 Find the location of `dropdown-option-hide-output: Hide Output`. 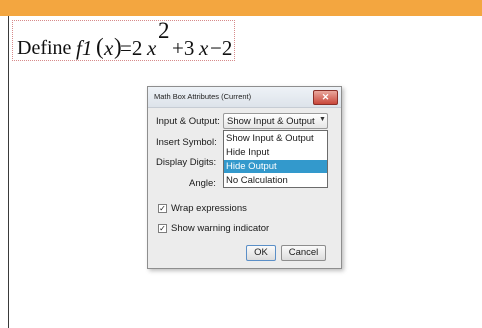

dropdown-option-hide-output: Hide Output is located at coordinates (275, 166).